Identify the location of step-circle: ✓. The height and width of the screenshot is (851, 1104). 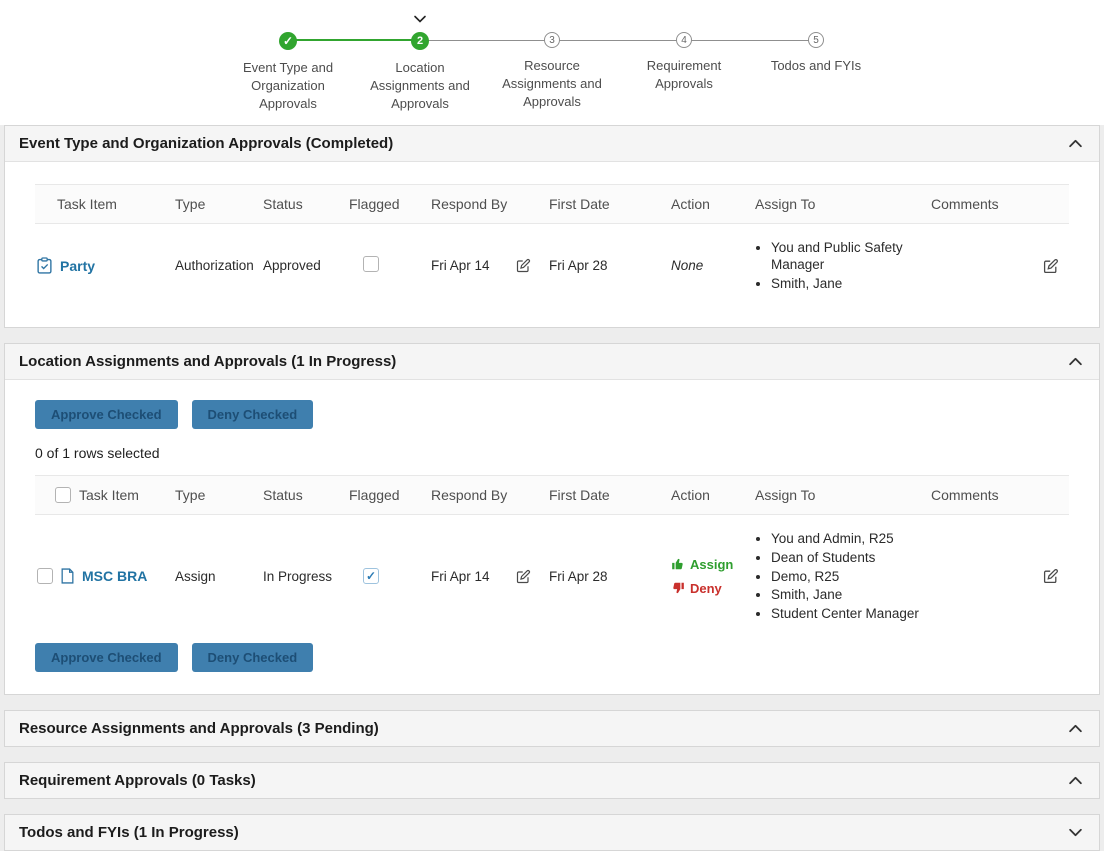
(288, 41).